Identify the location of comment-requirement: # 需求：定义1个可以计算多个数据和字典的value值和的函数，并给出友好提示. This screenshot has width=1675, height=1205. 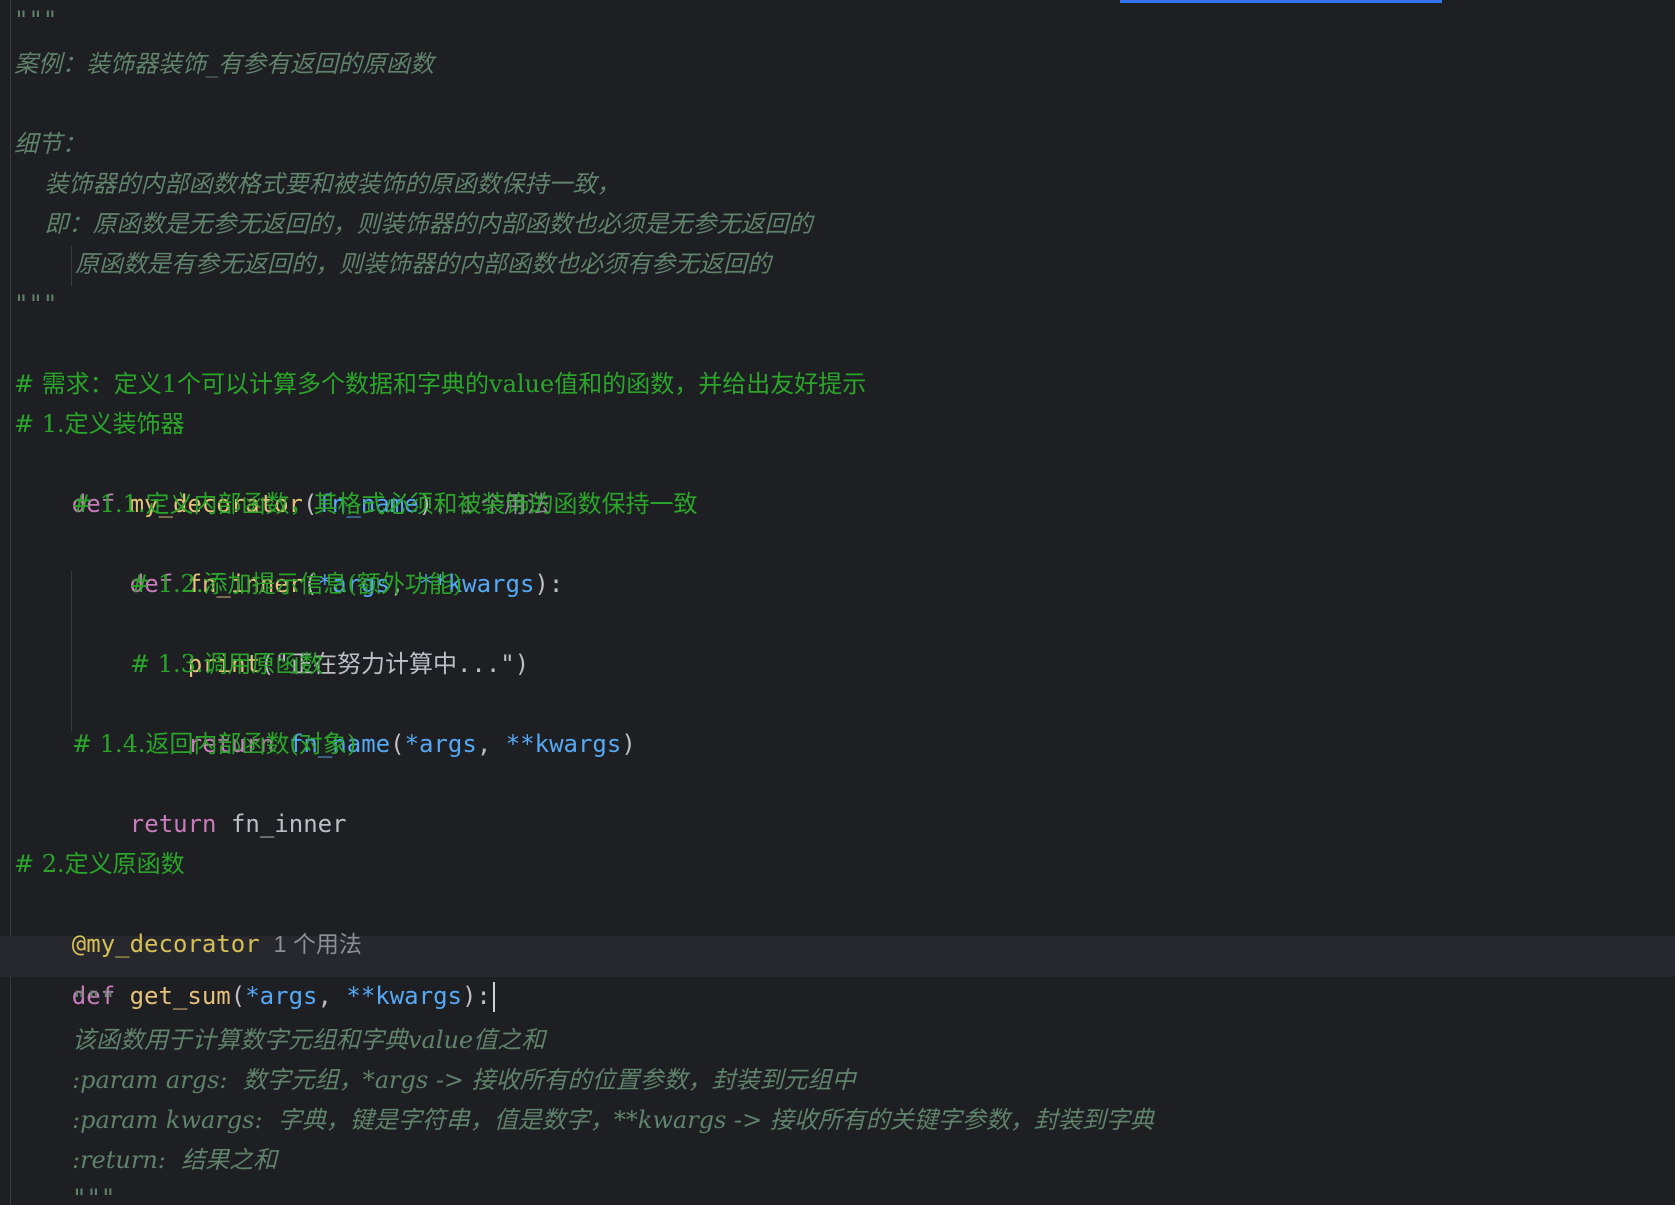
(440, 384).